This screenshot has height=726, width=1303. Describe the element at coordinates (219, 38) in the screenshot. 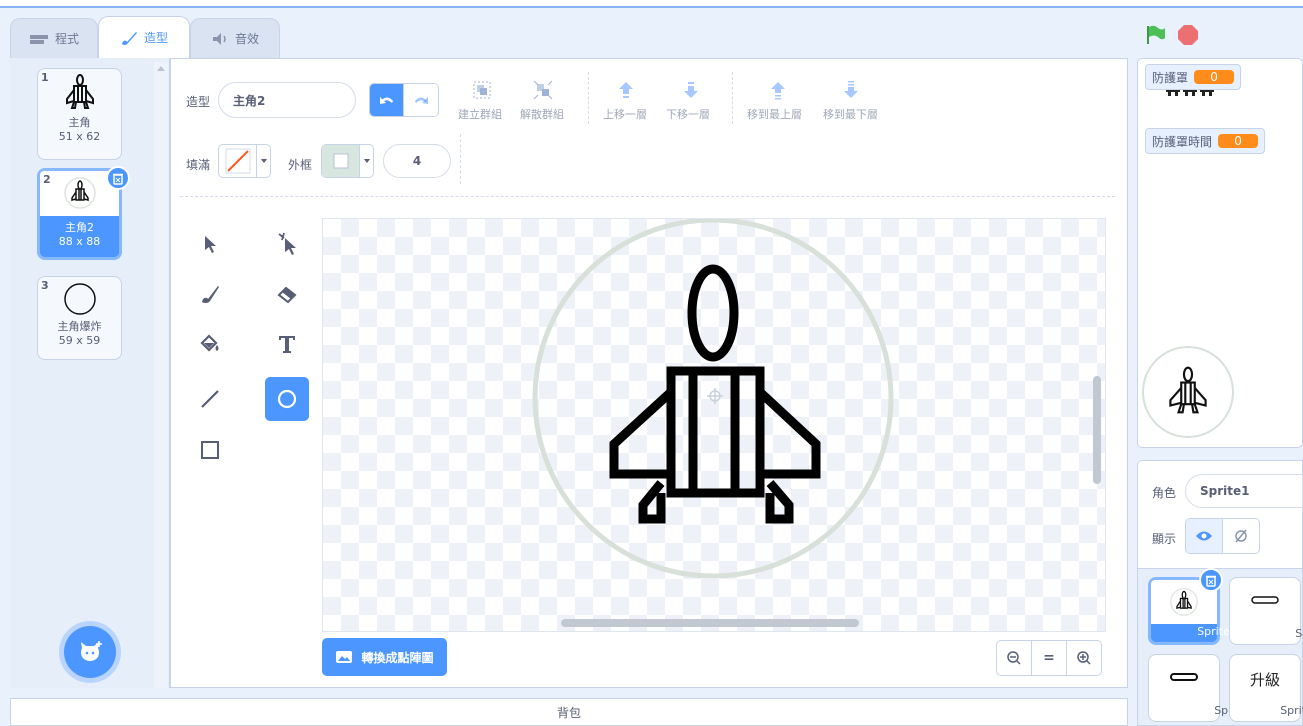

I see `speaker-icon` at that location.